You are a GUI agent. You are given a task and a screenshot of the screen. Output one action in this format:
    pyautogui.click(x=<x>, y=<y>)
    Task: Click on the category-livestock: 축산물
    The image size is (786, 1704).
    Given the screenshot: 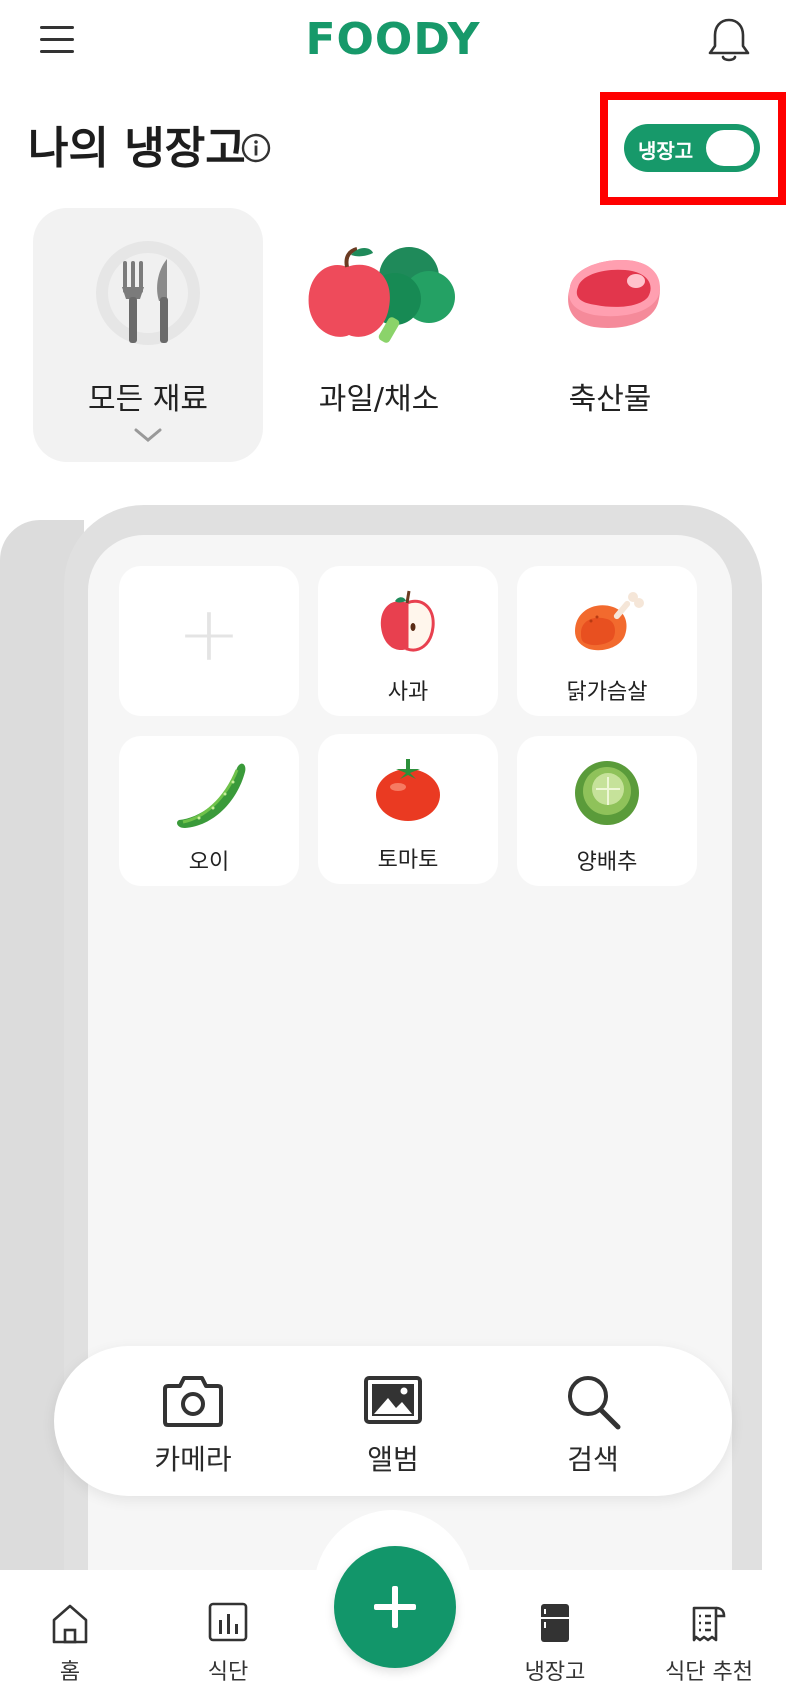 What is the action you would take?
    pyautogui.click(x=610, y=335)
    